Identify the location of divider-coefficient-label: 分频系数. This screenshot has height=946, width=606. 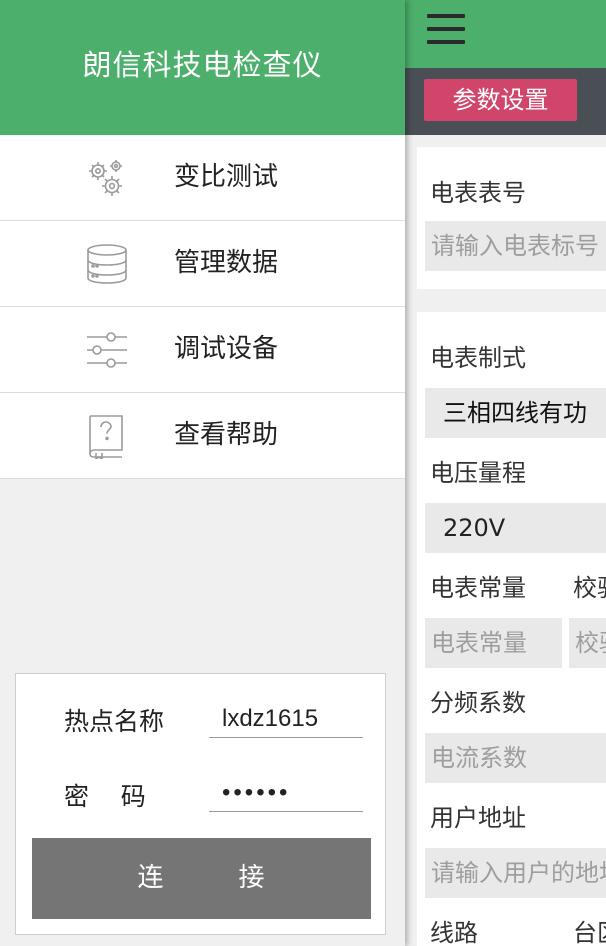
(478, 703).